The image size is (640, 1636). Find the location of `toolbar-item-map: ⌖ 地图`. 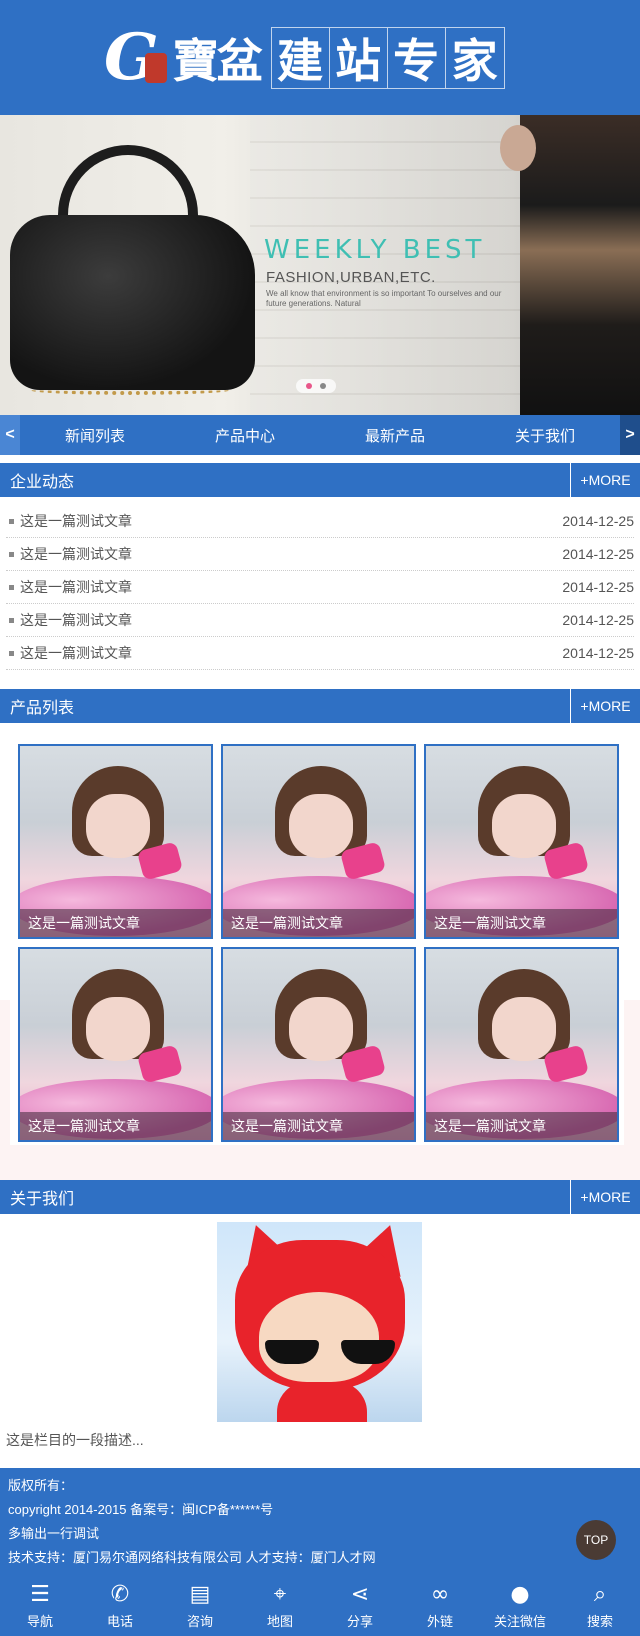

toolbar-item-map: ⌖ 地图 is located at coordinates (280, 1606).